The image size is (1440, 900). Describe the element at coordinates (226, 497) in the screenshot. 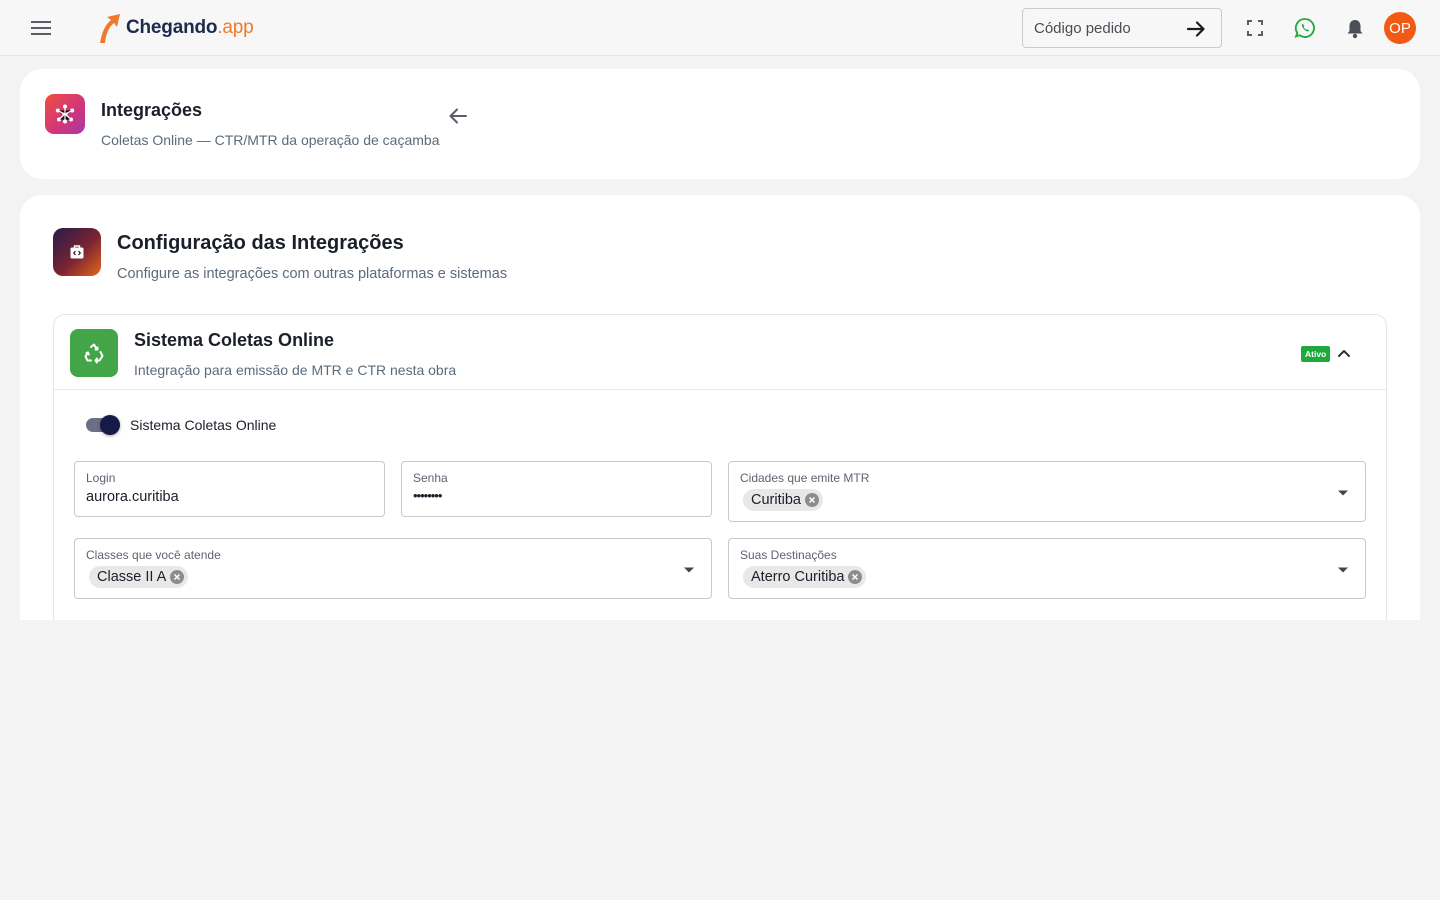

I see `login-input` at that location.